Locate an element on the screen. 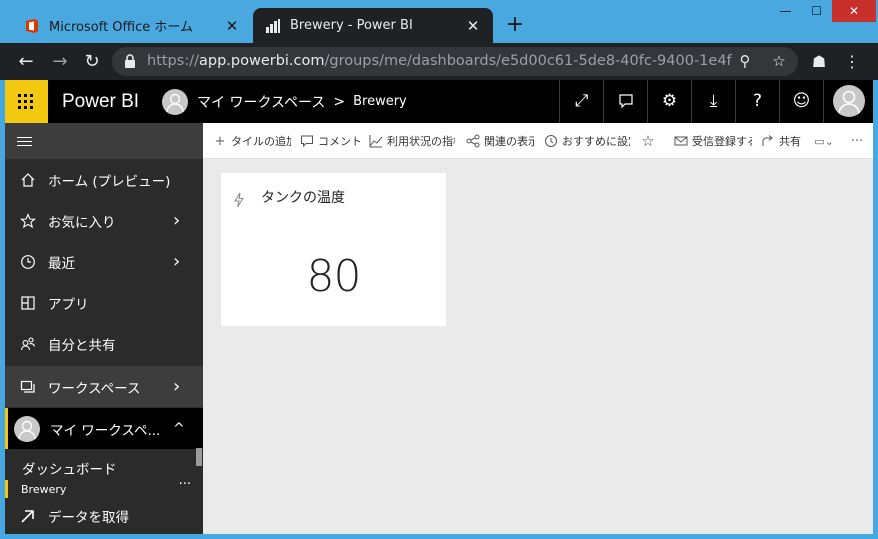  favorite-button: ☆ is located at coordinates (650, 141).